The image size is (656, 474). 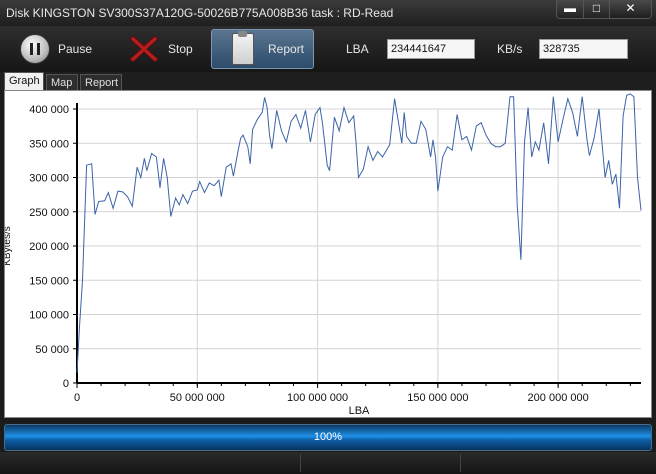 I want to click on stop-label: Stop, so click(x=180, y=49).